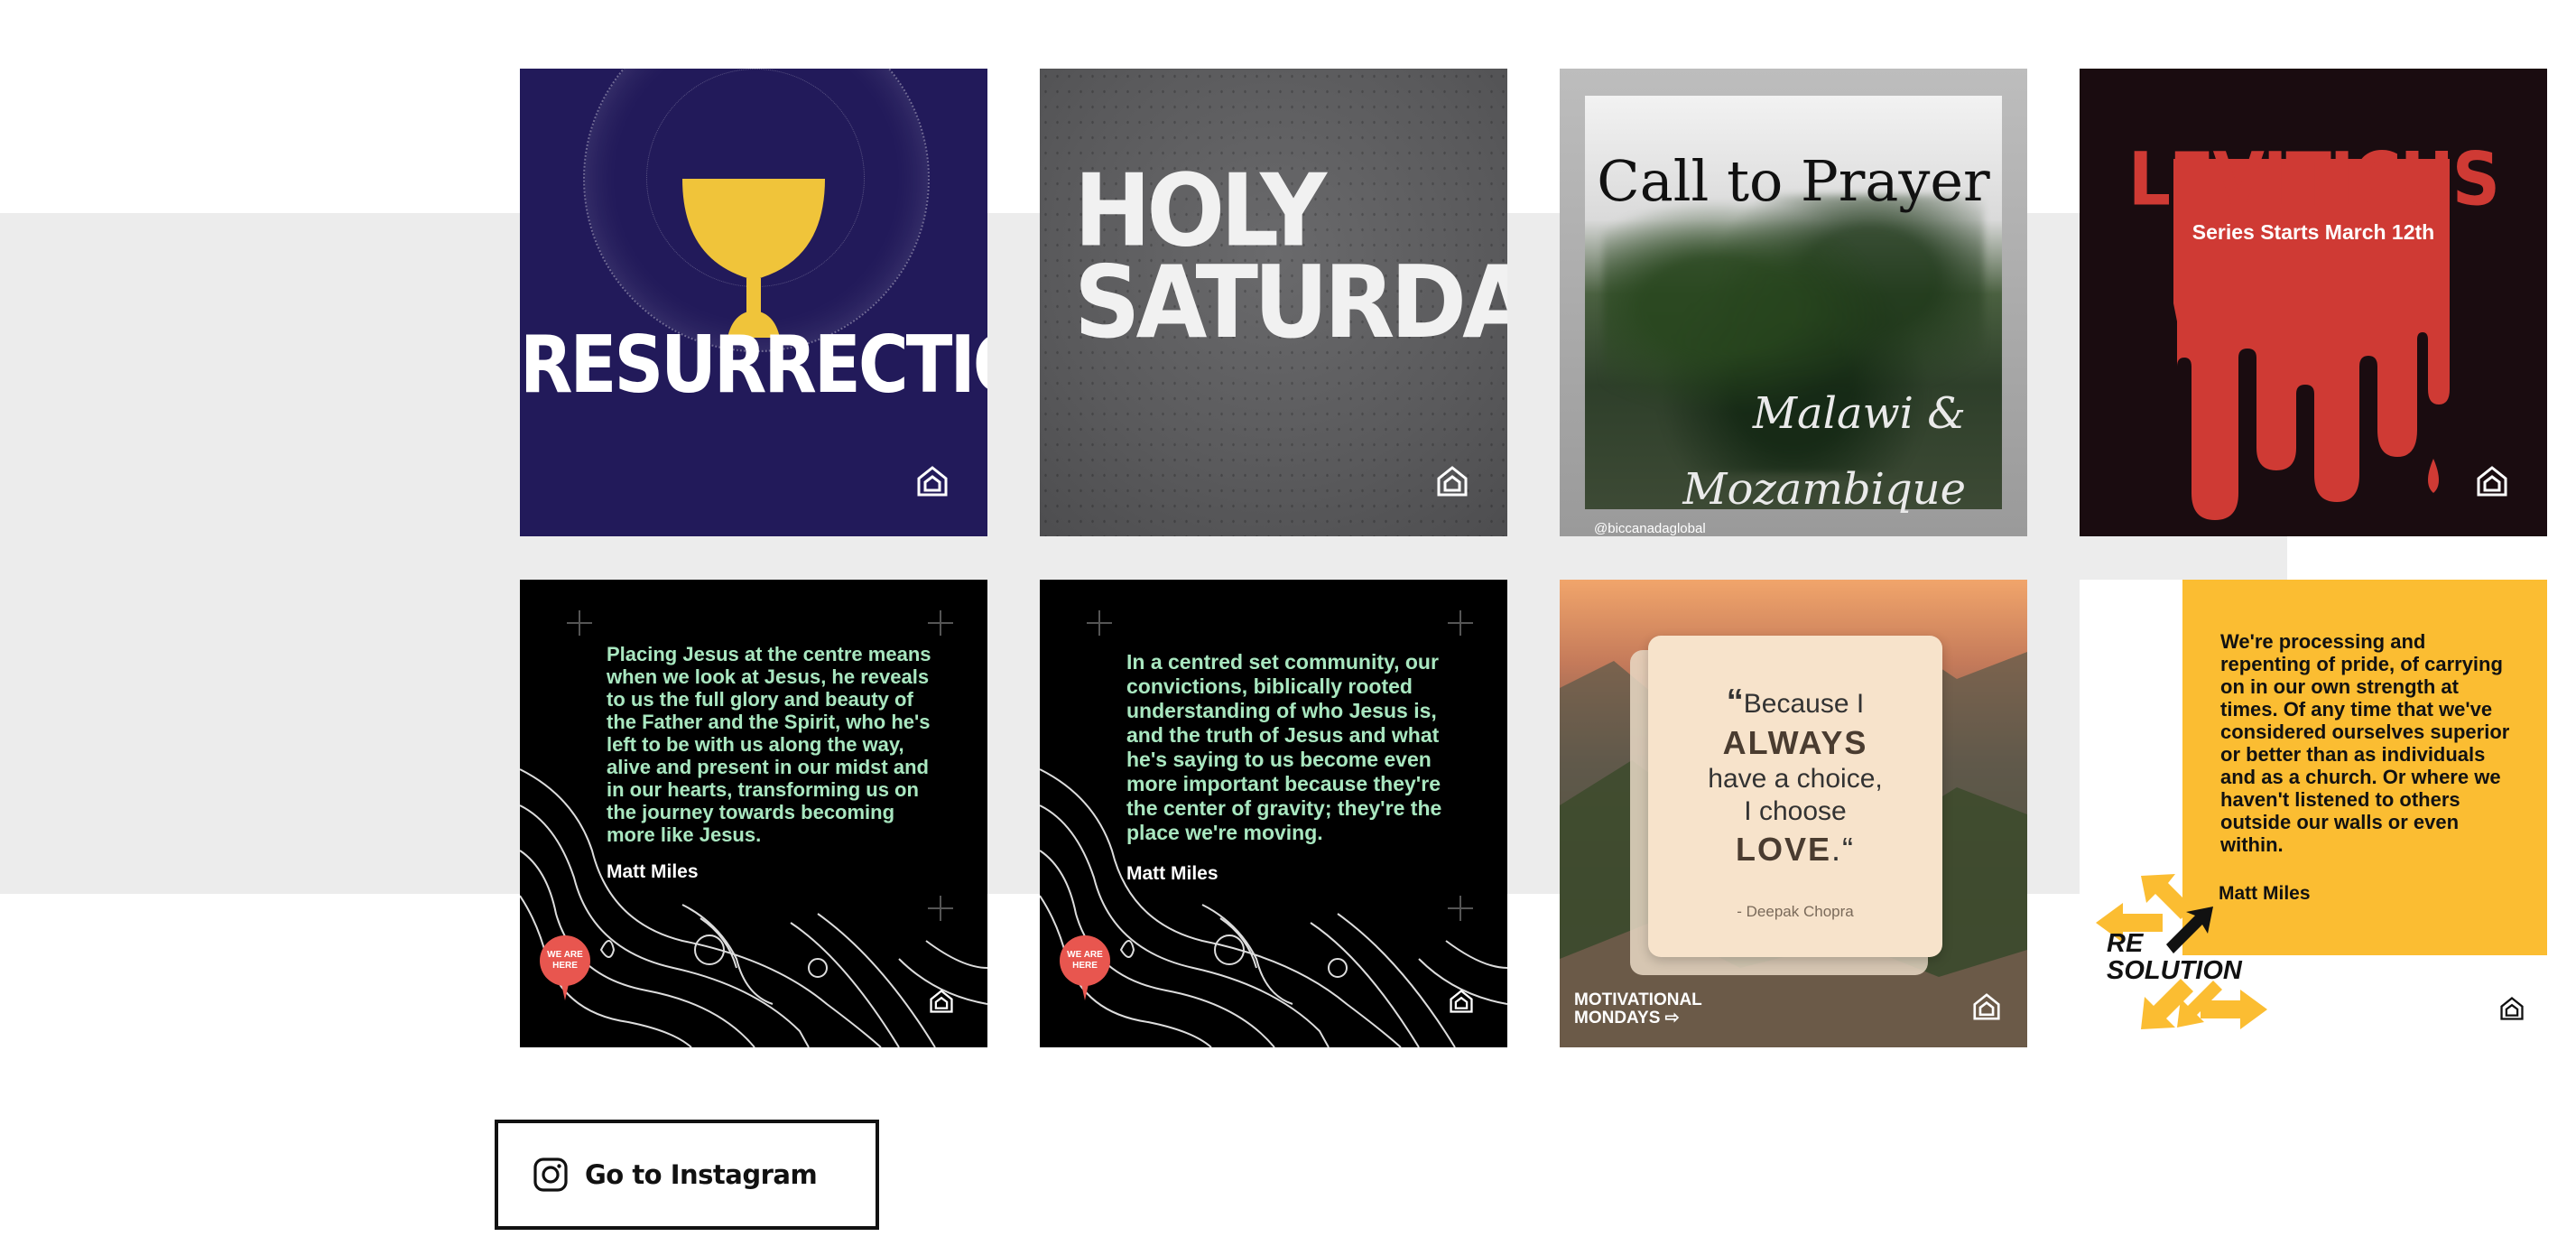  I want to click on resolution-brand-mark: RE SOLUTION, so click(2174, 957).